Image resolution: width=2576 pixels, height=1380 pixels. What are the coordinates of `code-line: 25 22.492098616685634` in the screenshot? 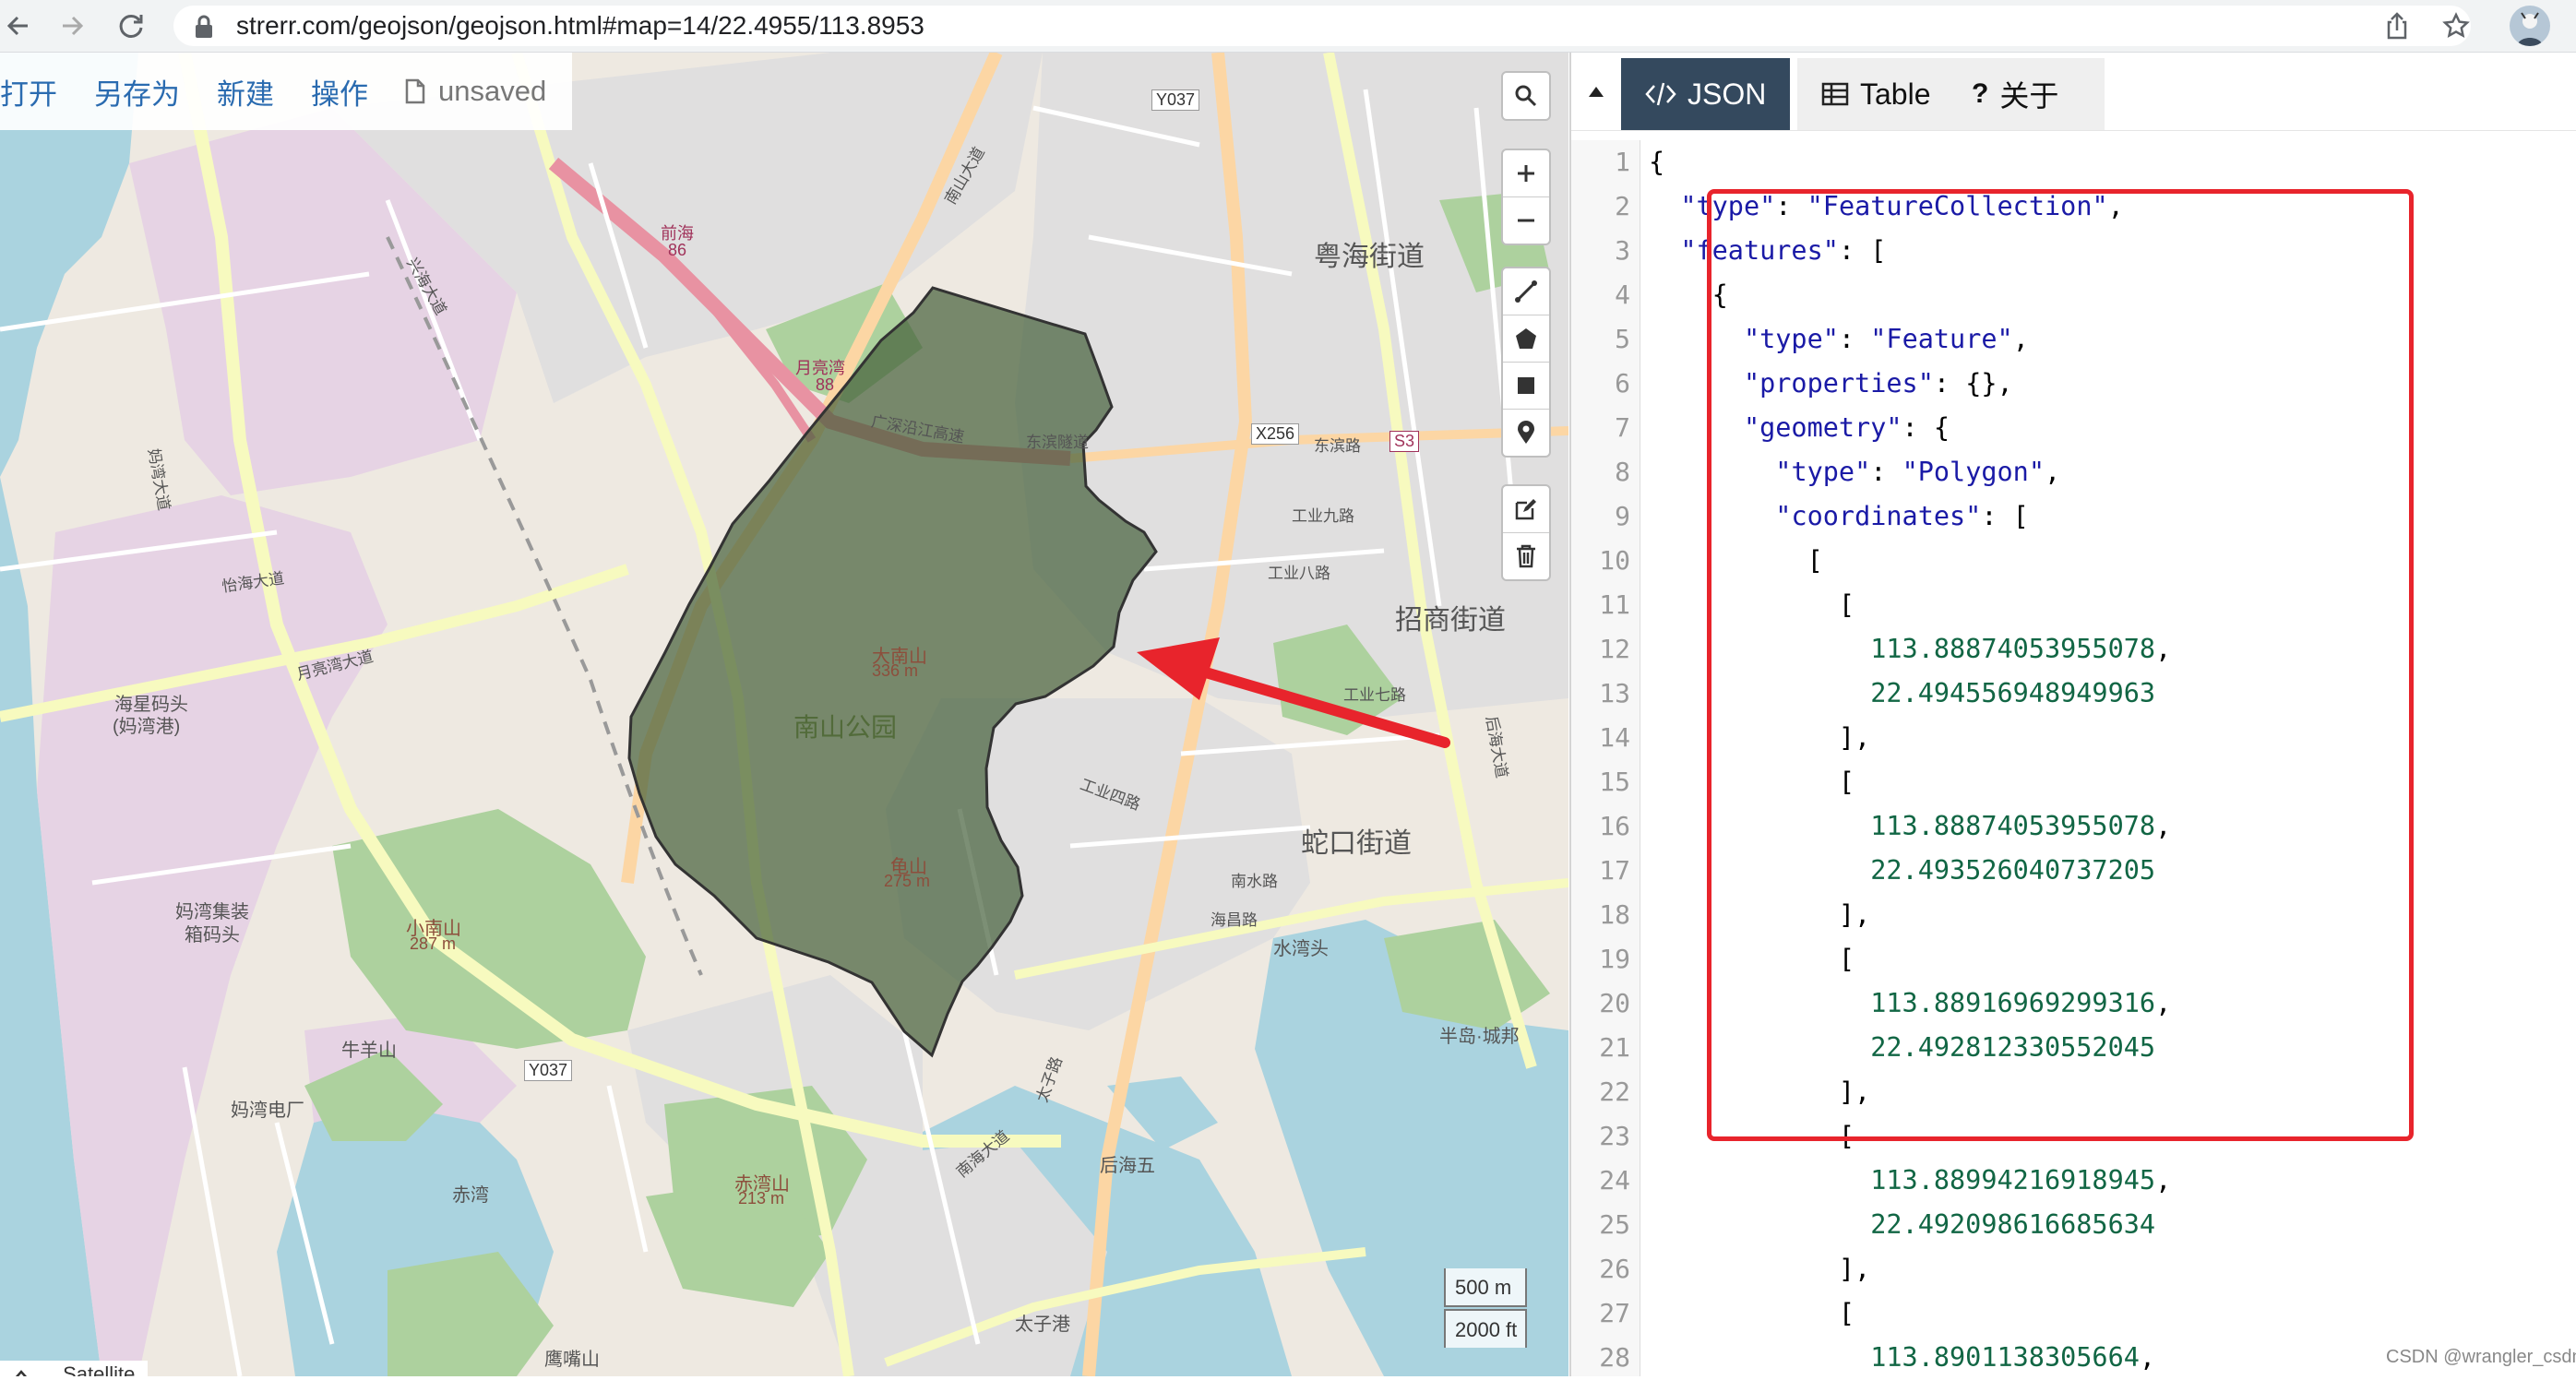 It's located at (2073, 1225).